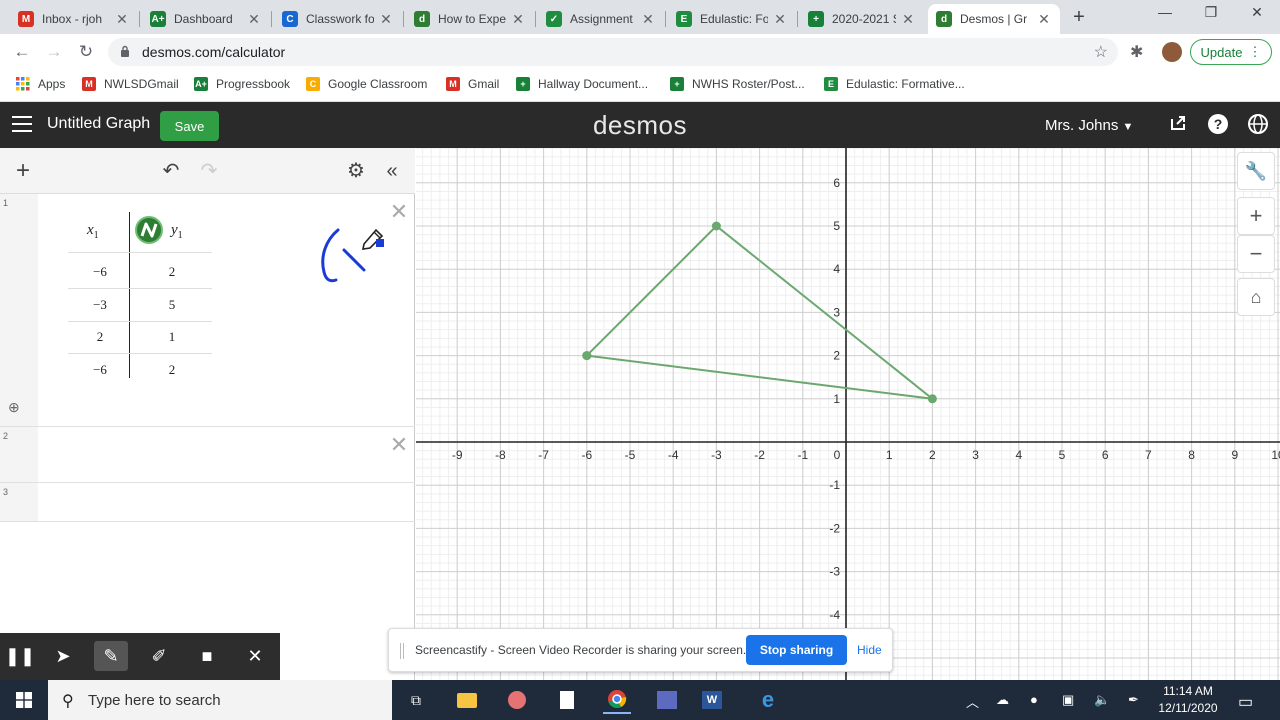  What do you see at coordinates (1231, 52) in the screenshot?
I see `update-button: Update ⋮` at bounding box center [1231, 52].